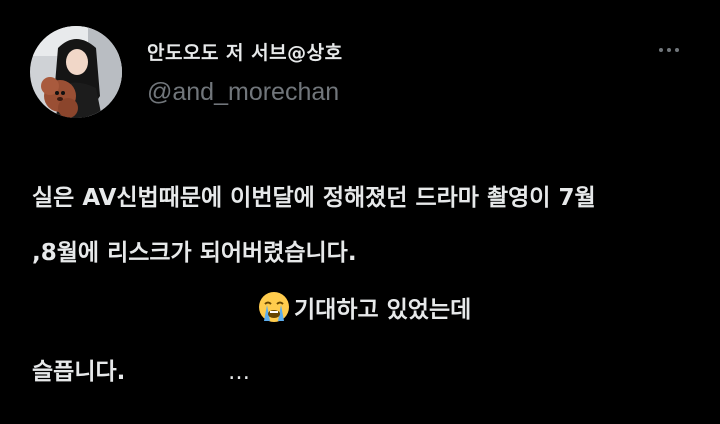  Describe the element at coordinates (383, 310) in the screenshot. I see `tweet-text-line-3-text: 기대하고 있었는데` at that location.